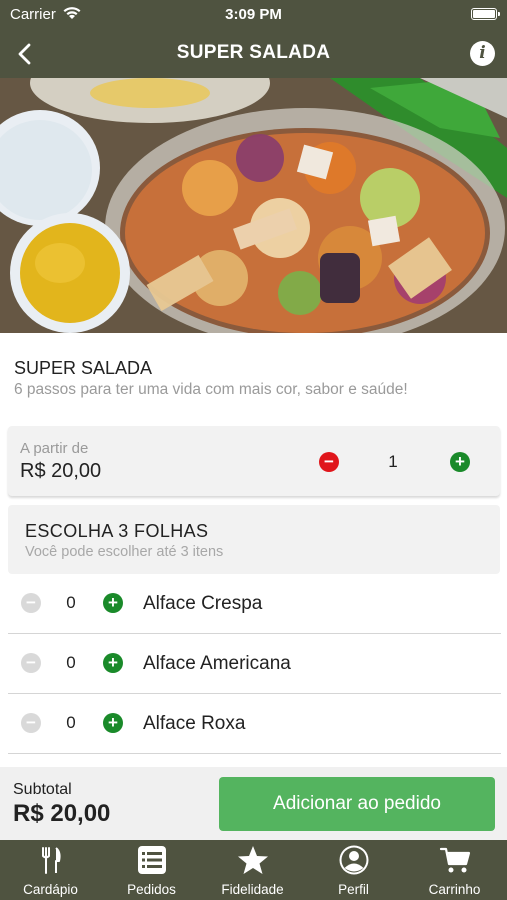  I want to click on tab-label: Cardápio, so click(50, 889).